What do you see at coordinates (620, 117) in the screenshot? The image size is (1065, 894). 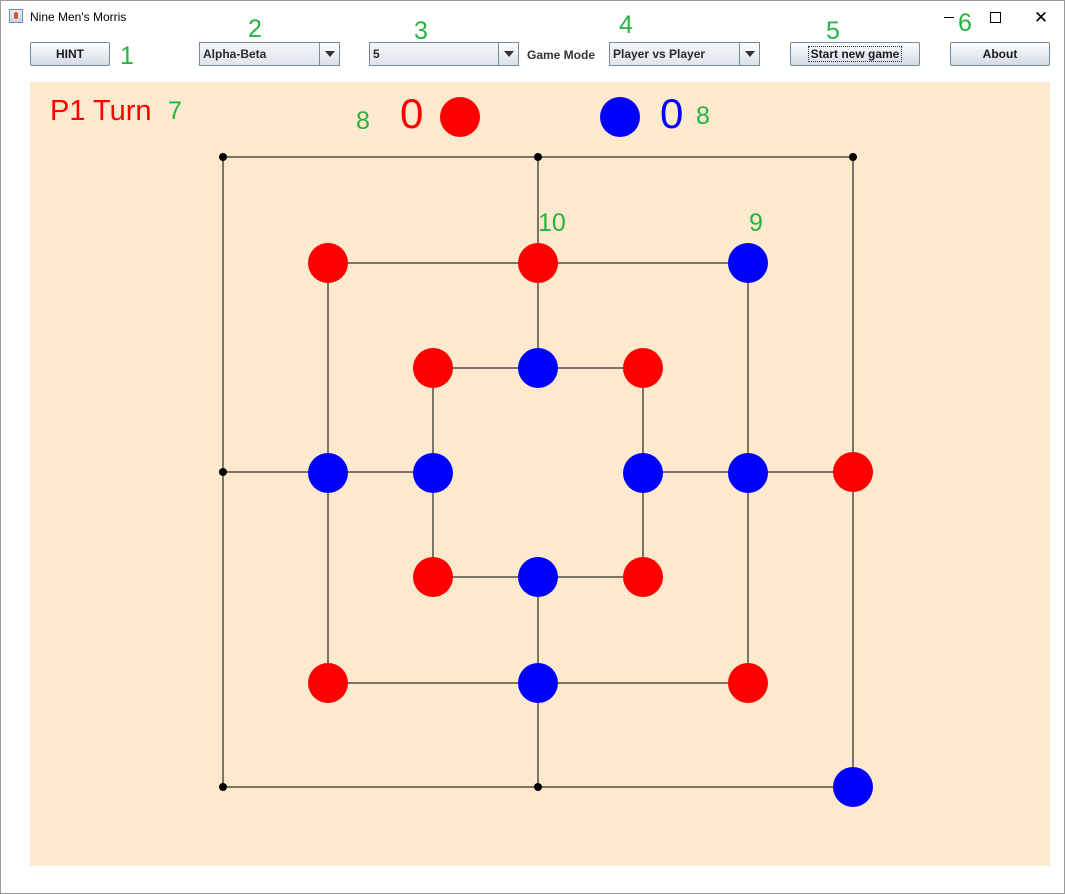 I see `player2-piece-icon` at bounding box center [620, 117].